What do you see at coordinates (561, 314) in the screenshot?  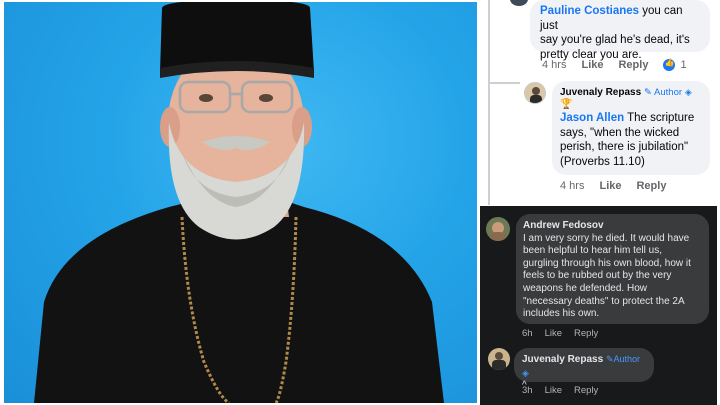 I see `comment-text-line: includes his own.` at bounding box center [561, 314].